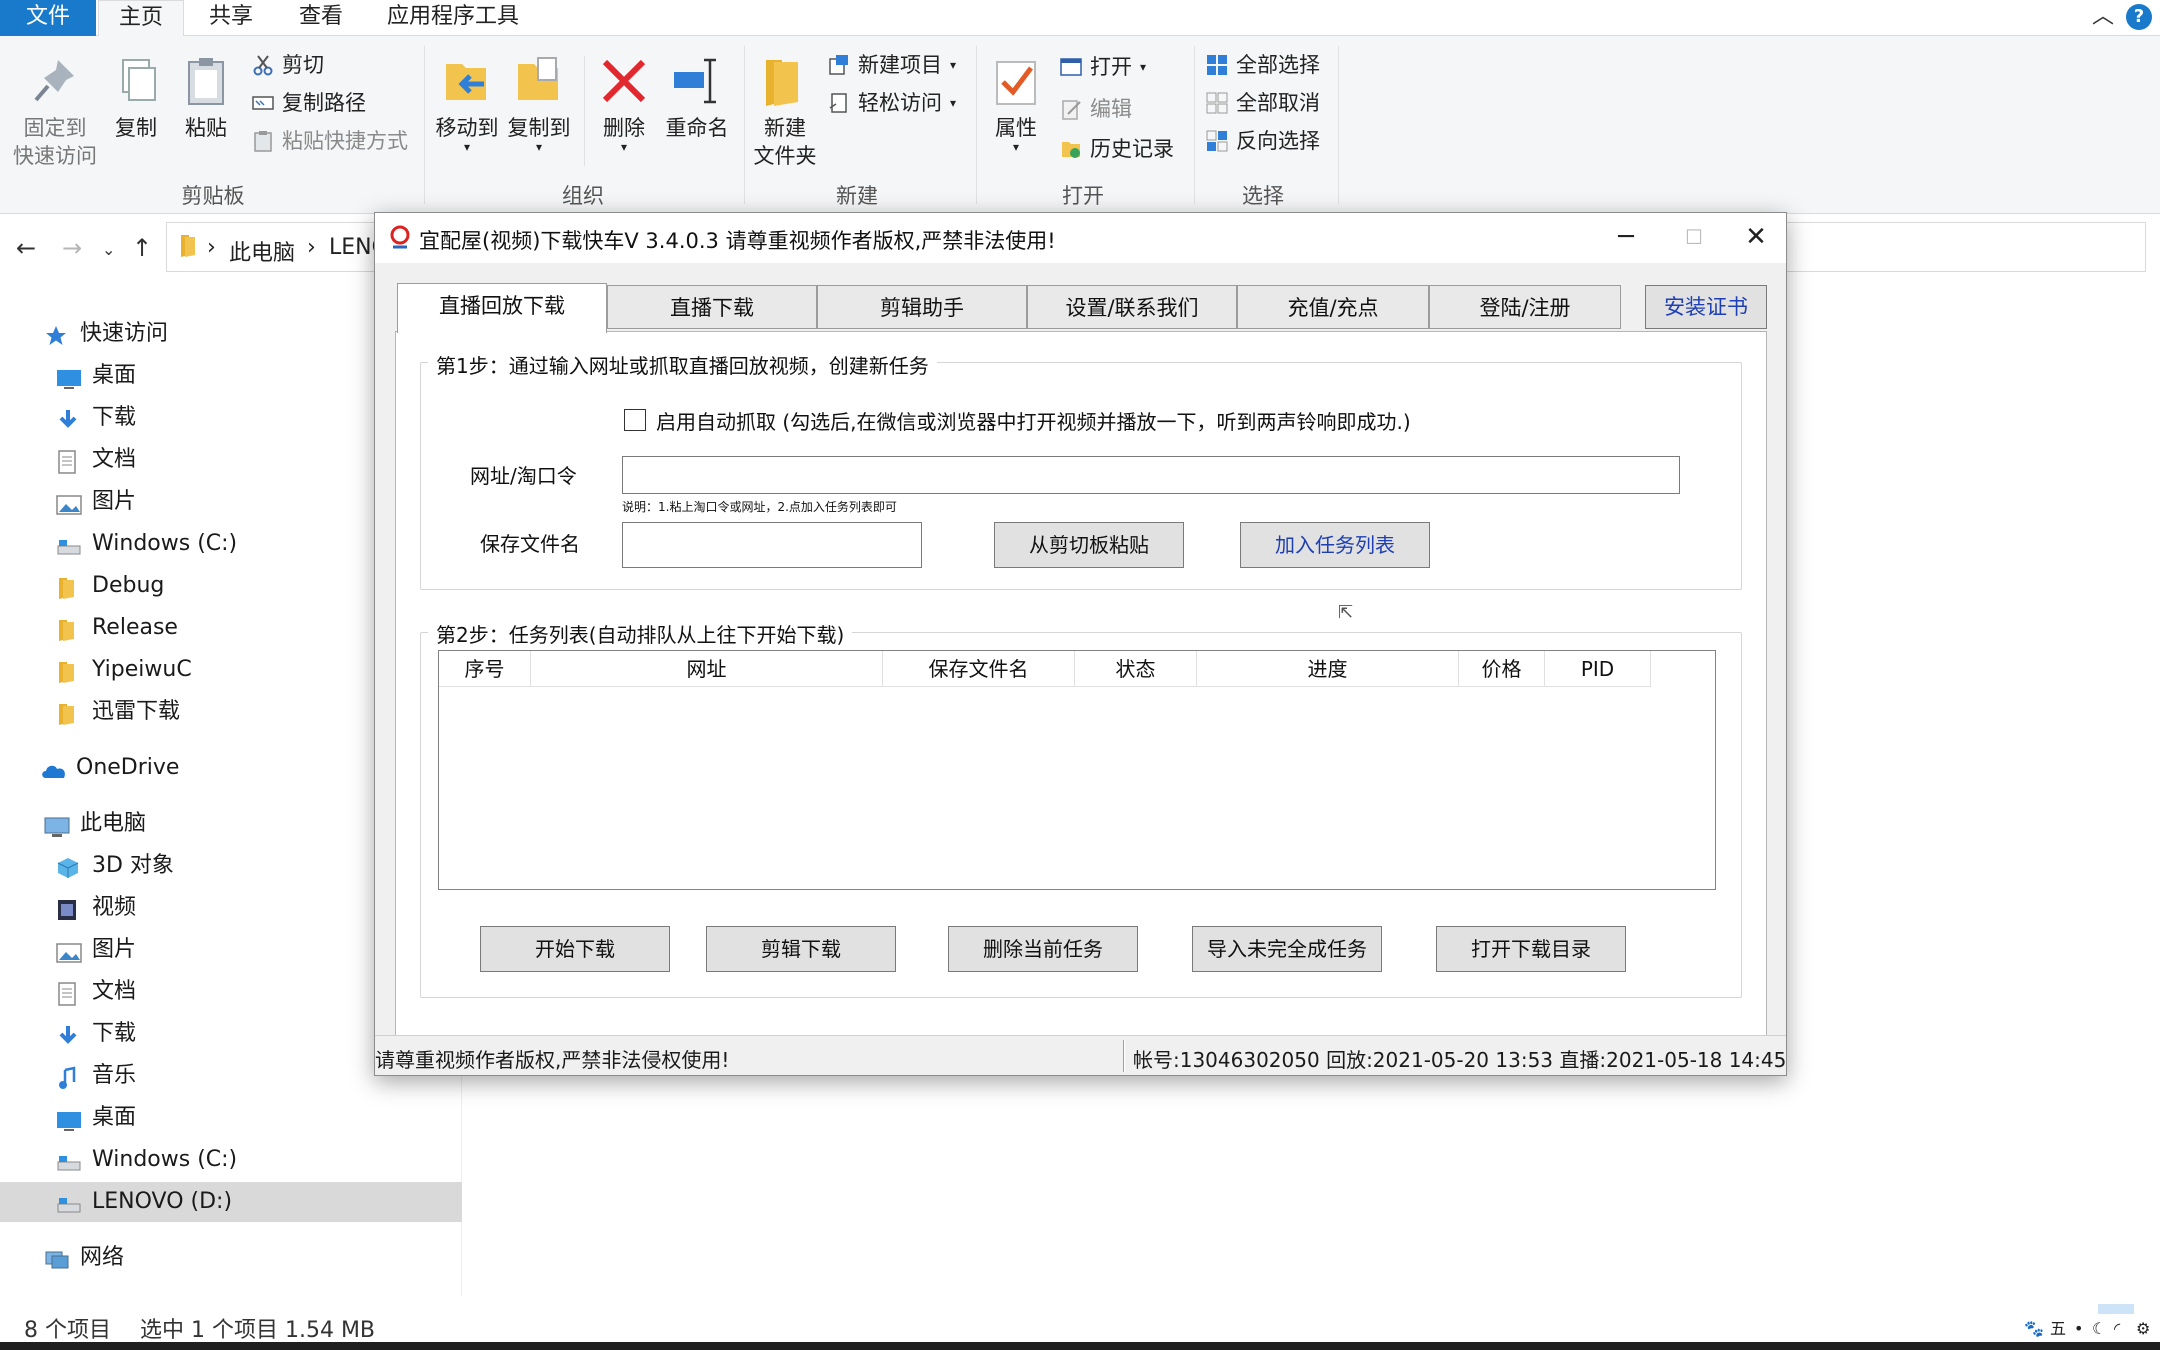 This screenshot has height=1350, width=2160. Describe the element at coordinates (262, 251) in the screenshot. I see `breadcrumb-this-pc: 此电脑` at that location.